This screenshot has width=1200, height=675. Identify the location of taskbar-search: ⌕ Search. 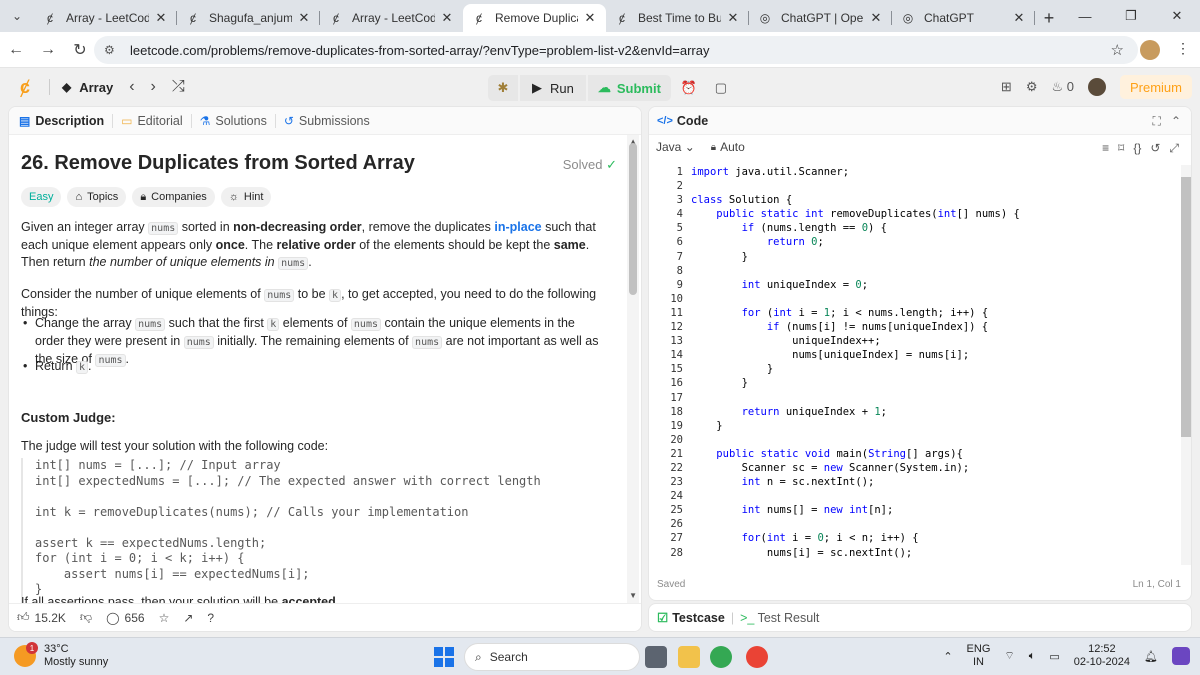
(552, 657).